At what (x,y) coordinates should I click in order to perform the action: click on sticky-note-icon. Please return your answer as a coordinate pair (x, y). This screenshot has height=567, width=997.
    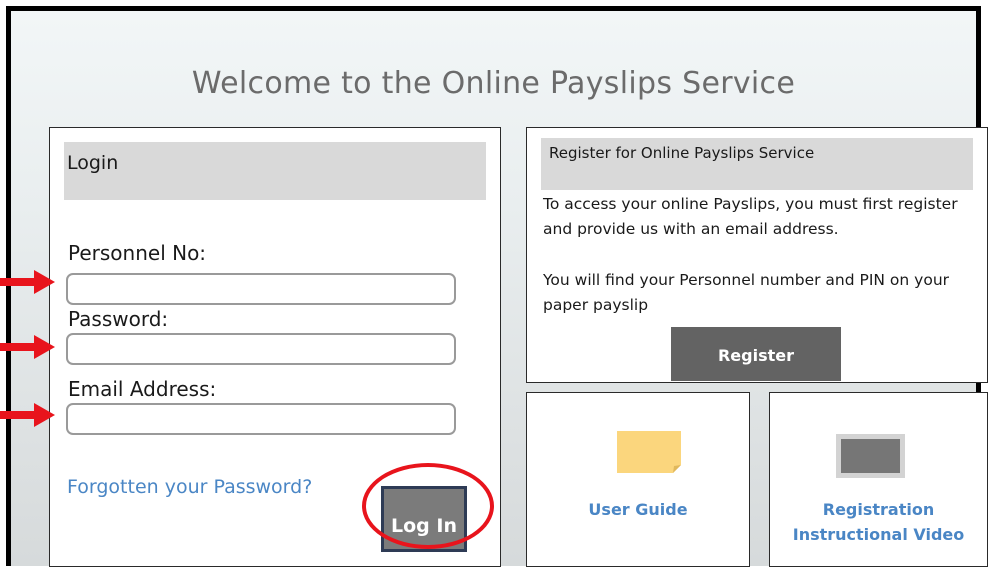
    Looking at the image, I should click on (649, 452).